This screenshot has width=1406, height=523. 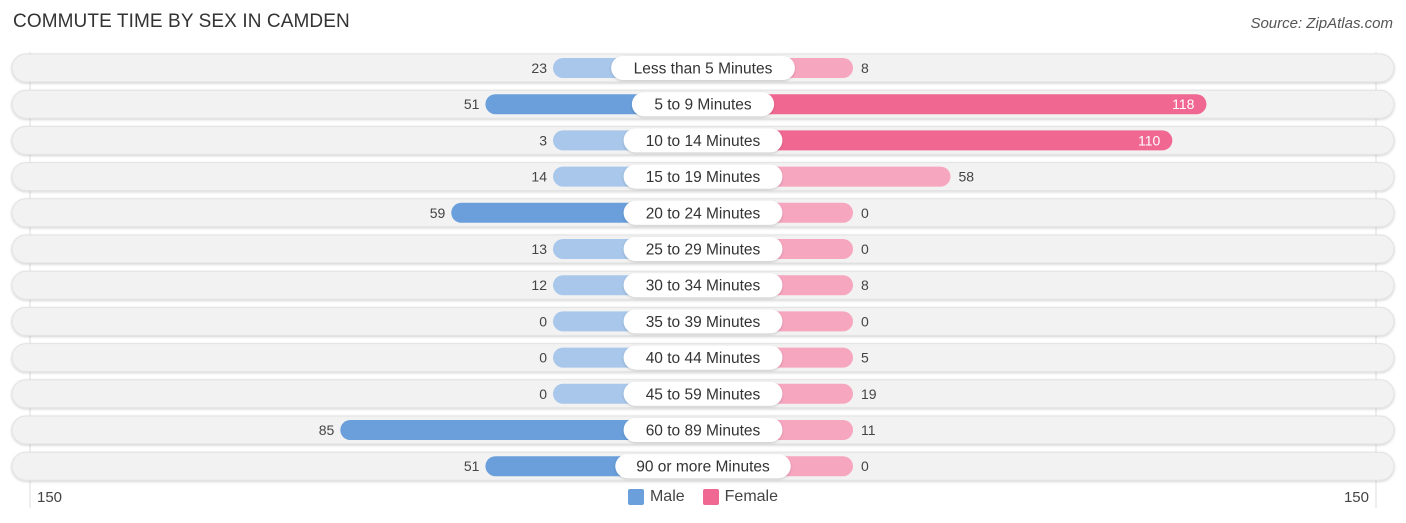 I want to click on chart-row: 3 110 10 to 14 Minutes, so click(x=703, y=140).